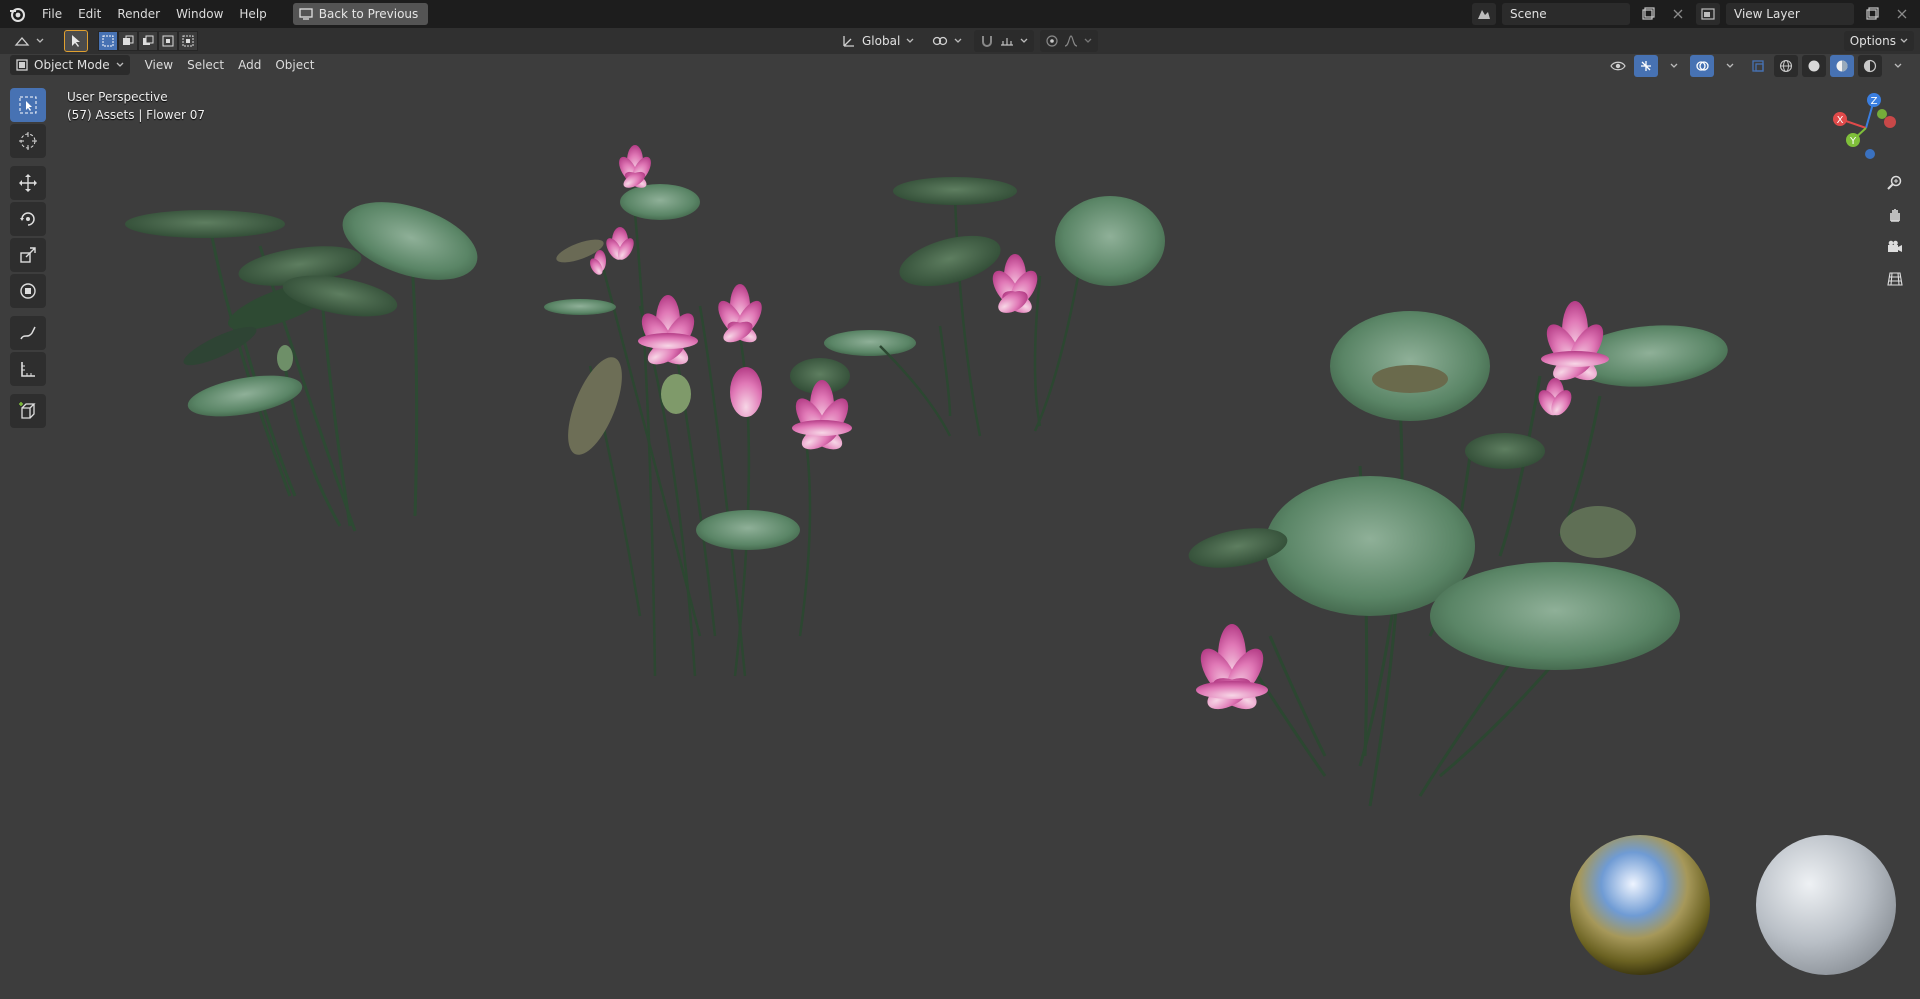 This screenshot has height=999, width=1920. I want to click on rotate-tool, so click(28, 219).